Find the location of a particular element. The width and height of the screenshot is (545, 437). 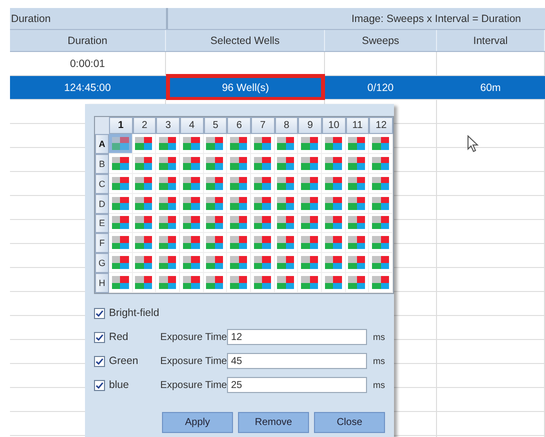

column-label: 9 is located at coordinates (310, 125).